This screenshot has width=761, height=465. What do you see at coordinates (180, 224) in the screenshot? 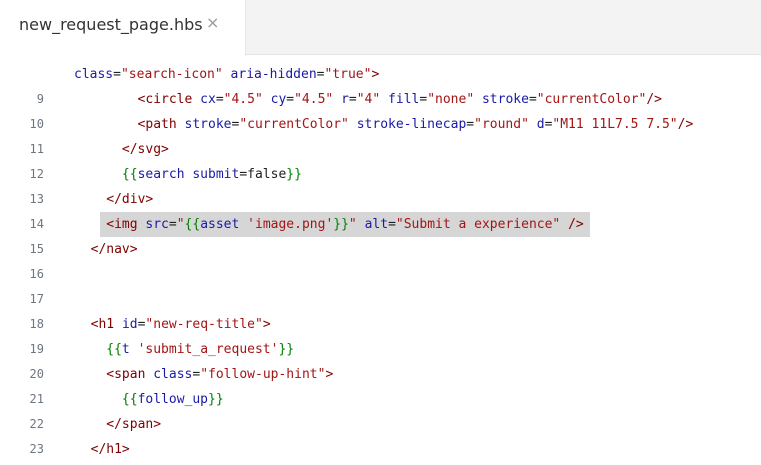
I see `code-token: "` at bounding box center [180, 224].